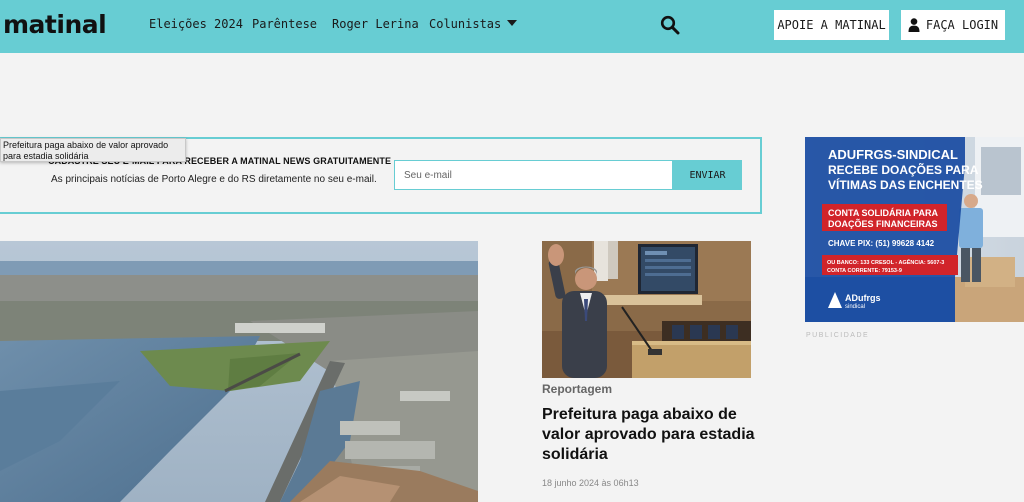 The image size is (1024, 502). I want to click on submit-label: ENVIAR, so click(707, 175).